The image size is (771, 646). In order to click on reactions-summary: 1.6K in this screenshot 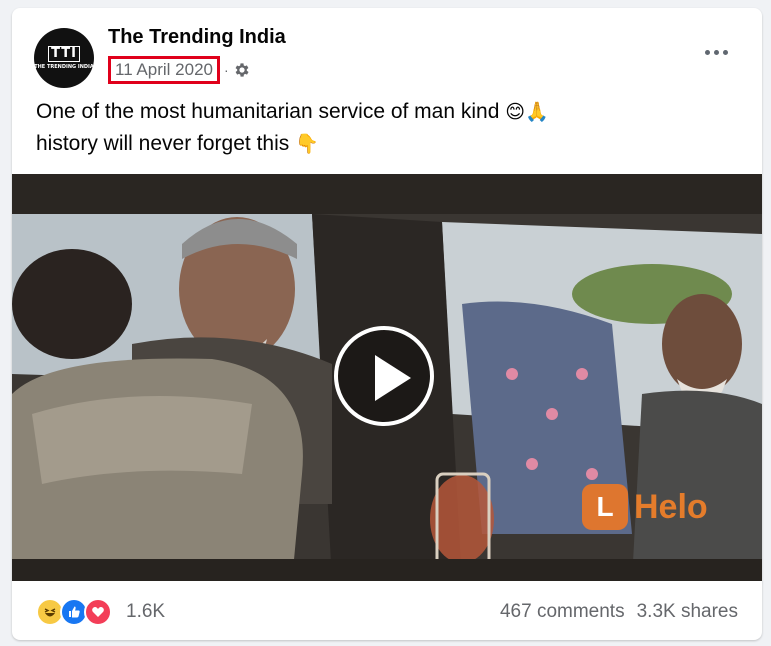, I will do `click(100, 612)`.